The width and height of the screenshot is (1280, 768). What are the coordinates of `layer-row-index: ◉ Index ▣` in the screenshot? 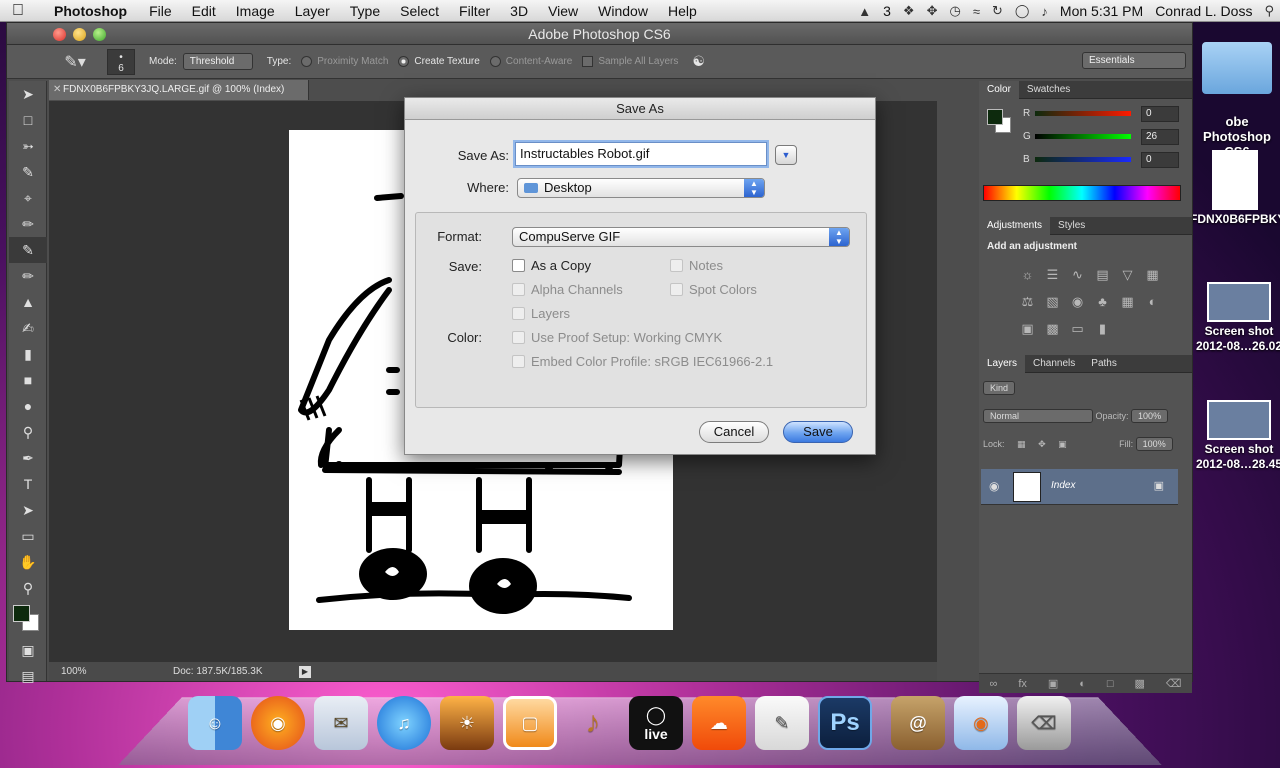 It's located at (1079, 487).